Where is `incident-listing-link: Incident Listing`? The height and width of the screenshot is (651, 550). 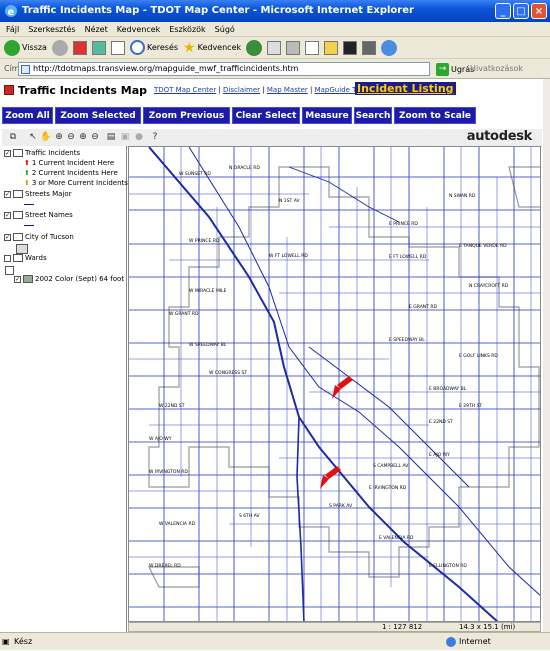
incident-listing-link: Incident Listing is located at coordinates (405, 88).